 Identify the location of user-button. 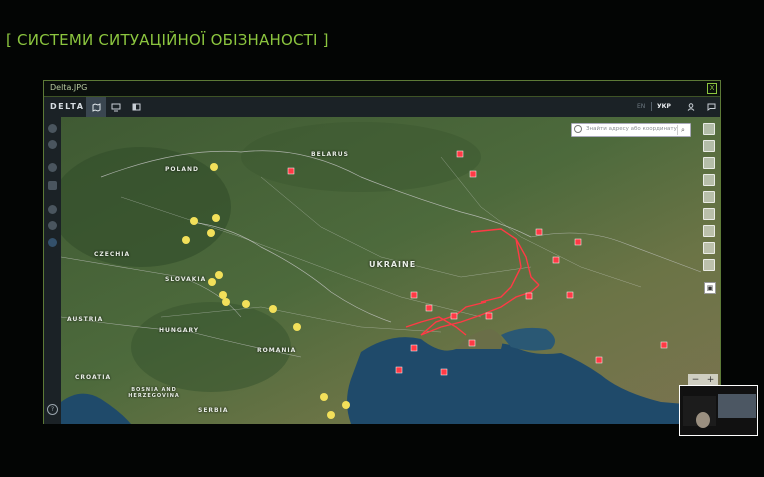
(691, 107).